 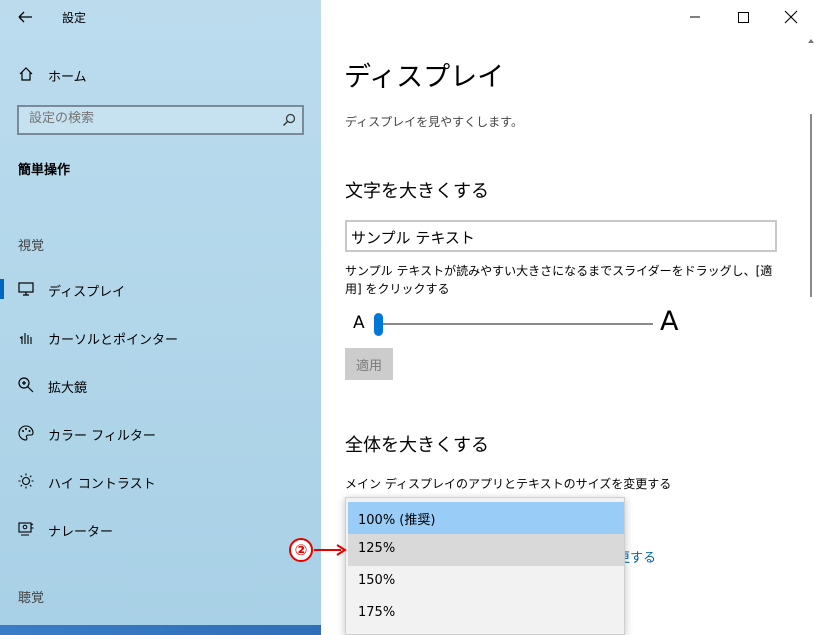 What do you see at coordinates (31, 246) in the screenshot?
I see `category-vision: 視覚` at bounding box center [31, 246].